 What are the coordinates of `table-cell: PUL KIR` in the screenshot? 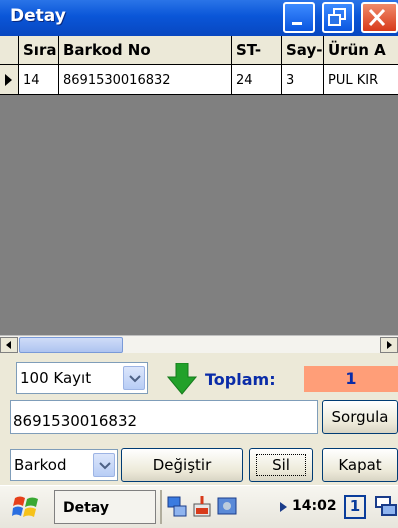 It's located at (361, 80).